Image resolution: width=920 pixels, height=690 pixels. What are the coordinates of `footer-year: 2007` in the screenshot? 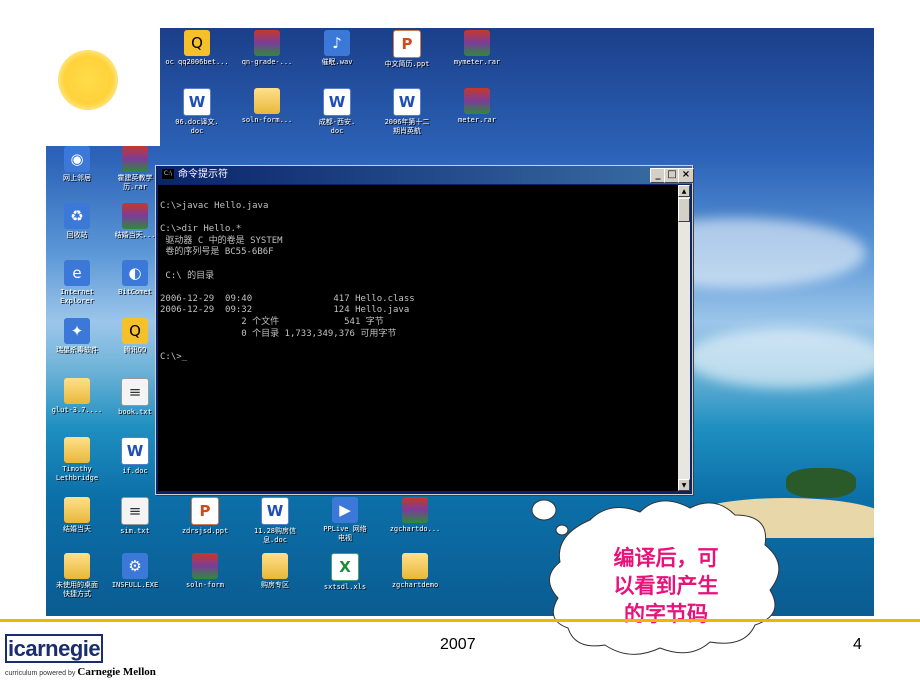 It's located at (458, 644).